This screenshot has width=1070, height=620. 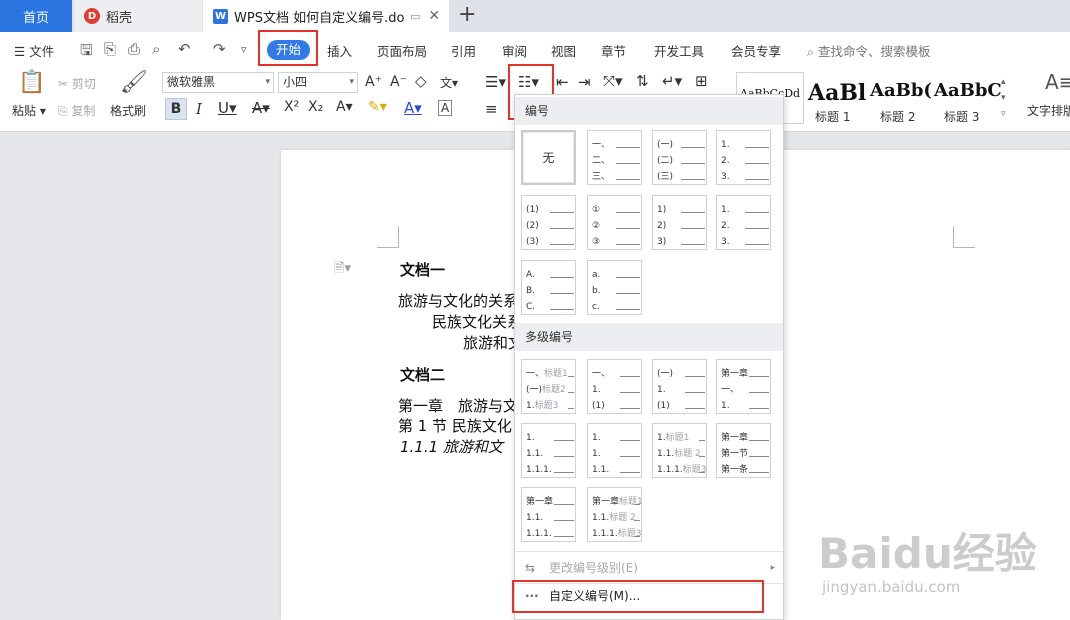 I want to click on paragraph-handle-icon: 🗎▾, so click(x=342, y=270).